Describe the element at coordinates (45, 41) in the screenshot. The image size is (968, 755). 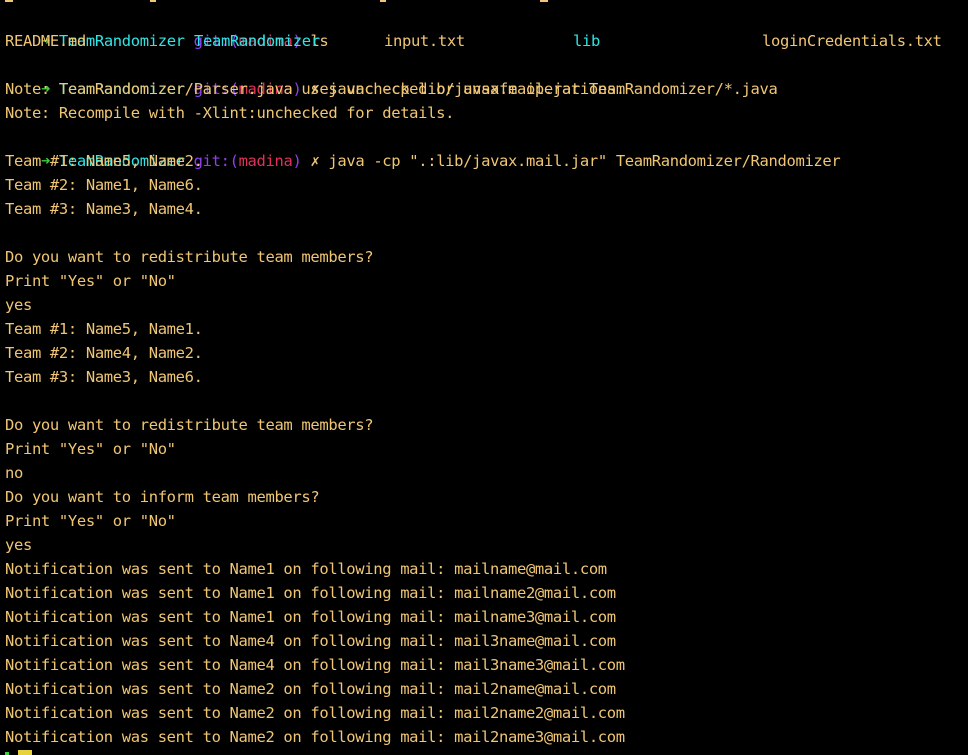
I see `ls-item-readme: README.md` at that location.